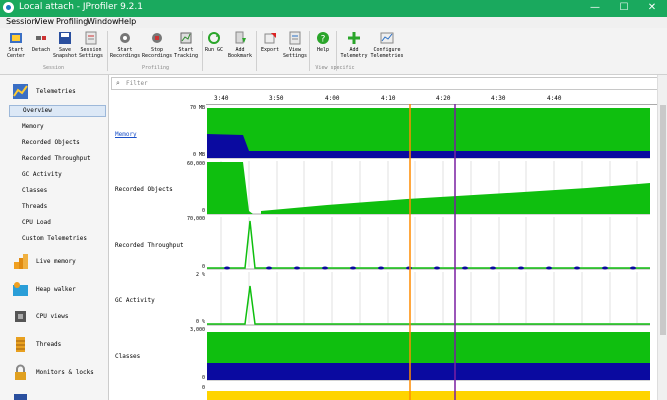  I want to click on start-center-button: Start Center, so click(16, 46).